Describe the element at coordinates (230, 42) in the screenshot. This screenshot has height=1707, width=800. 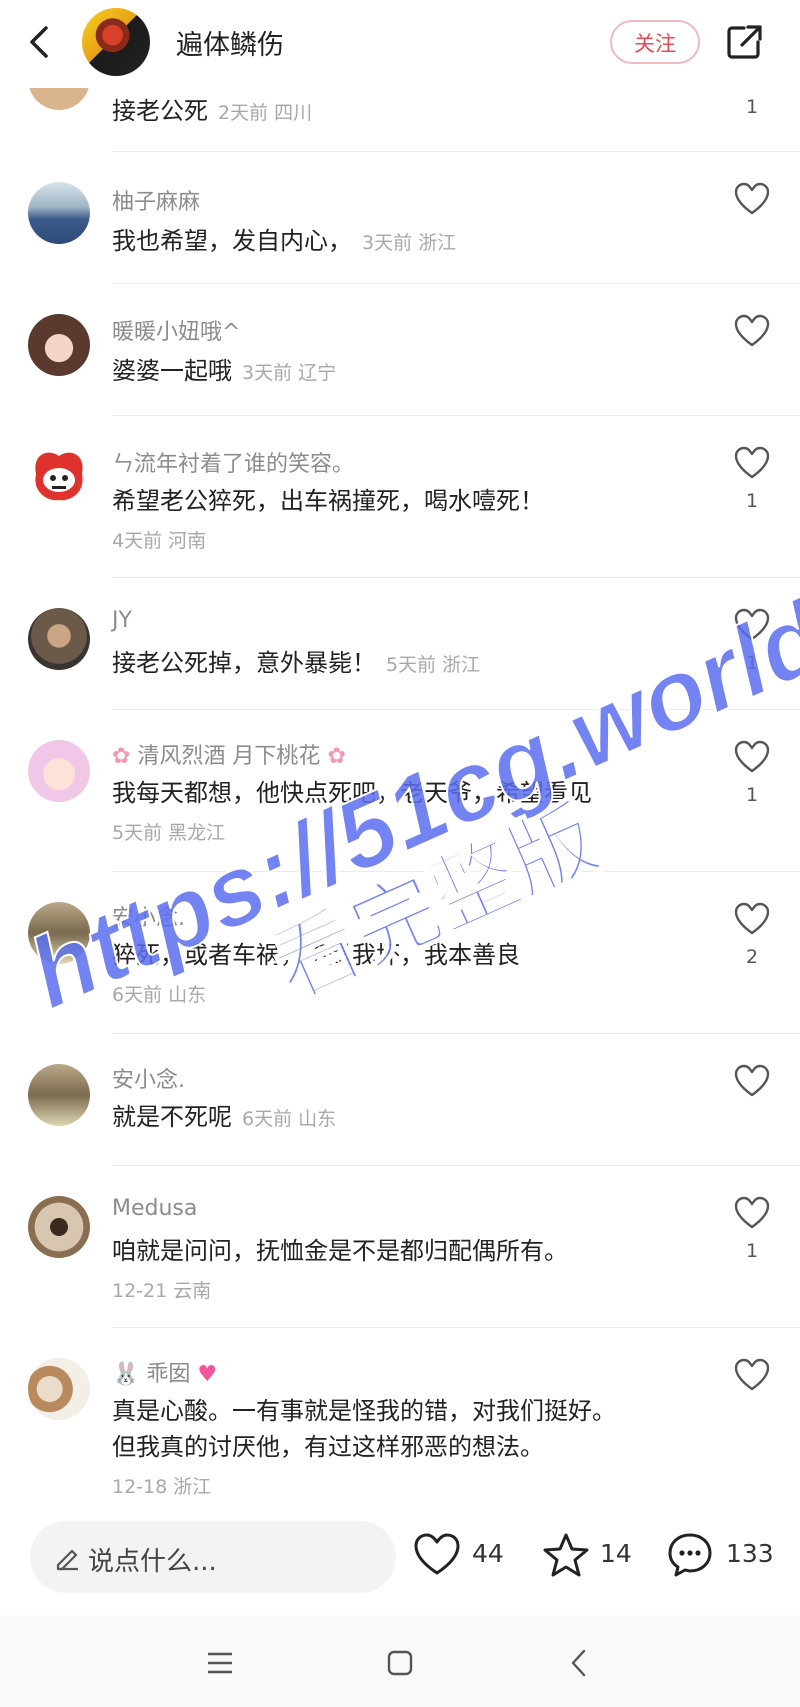
I see `author-name: 遍体鳞伤` at that location.